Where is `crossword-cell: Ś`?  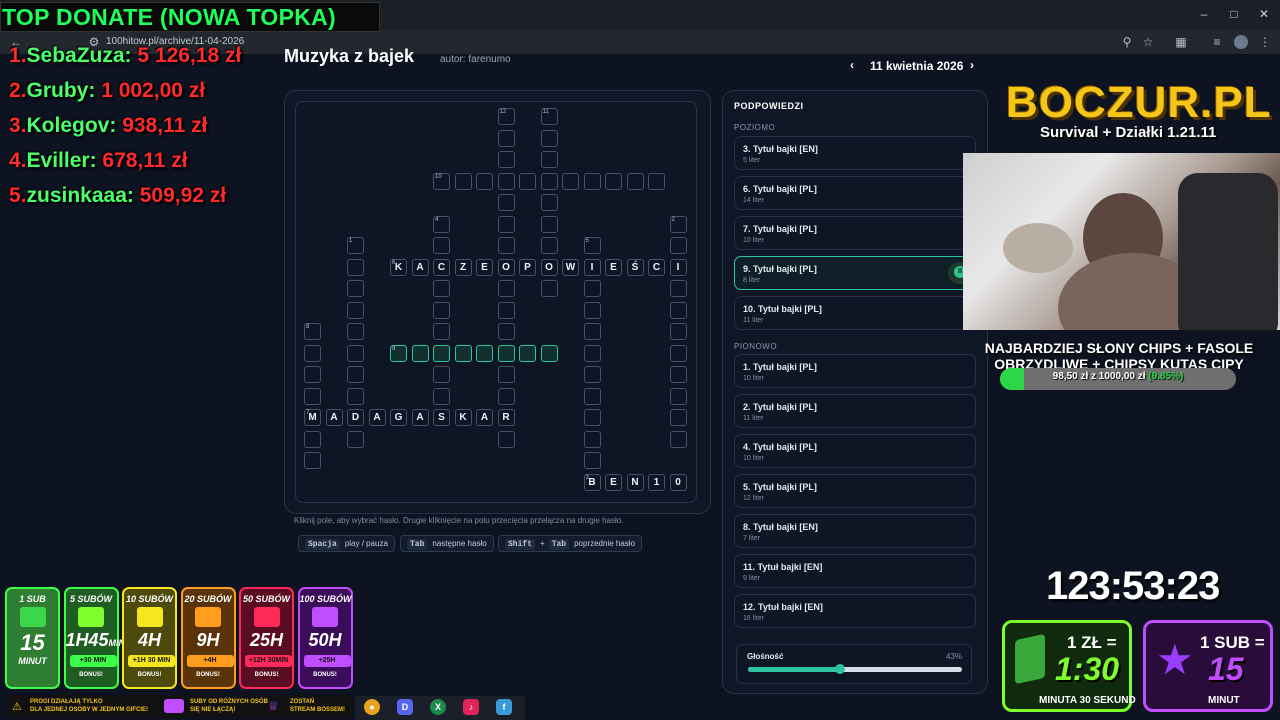 crossword-cell: Ś is located at coordinates (635, 267).